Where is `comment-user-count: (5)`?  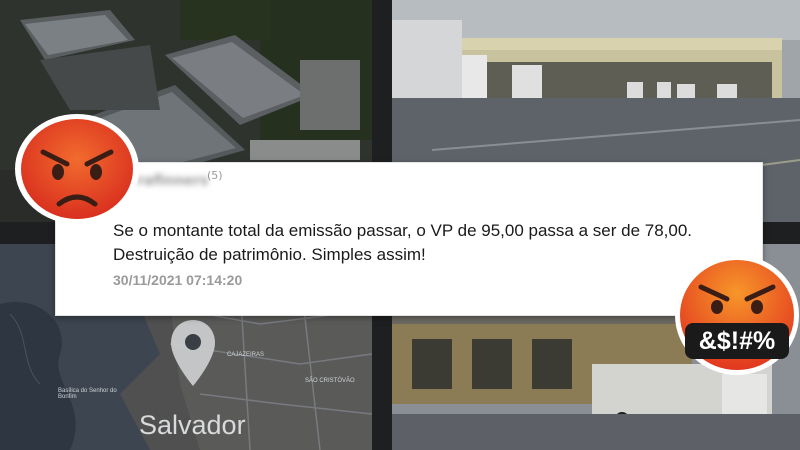
comment-user-count: (5) is located at coordinates (215, 175).